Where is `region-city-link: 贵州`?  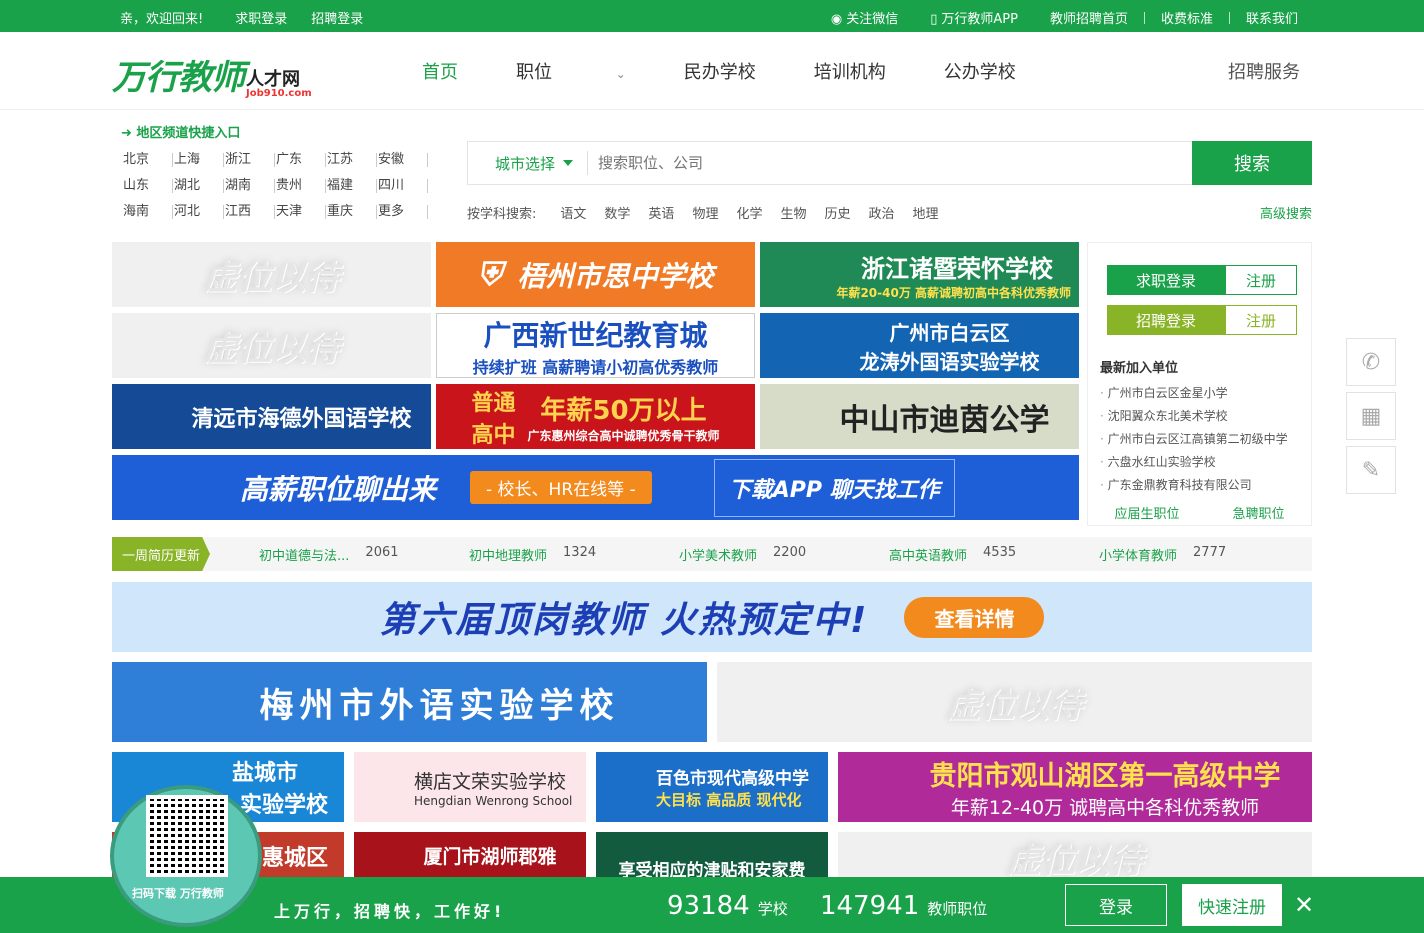 region-city-link: 贵州 is located at coordinates (300, 186).